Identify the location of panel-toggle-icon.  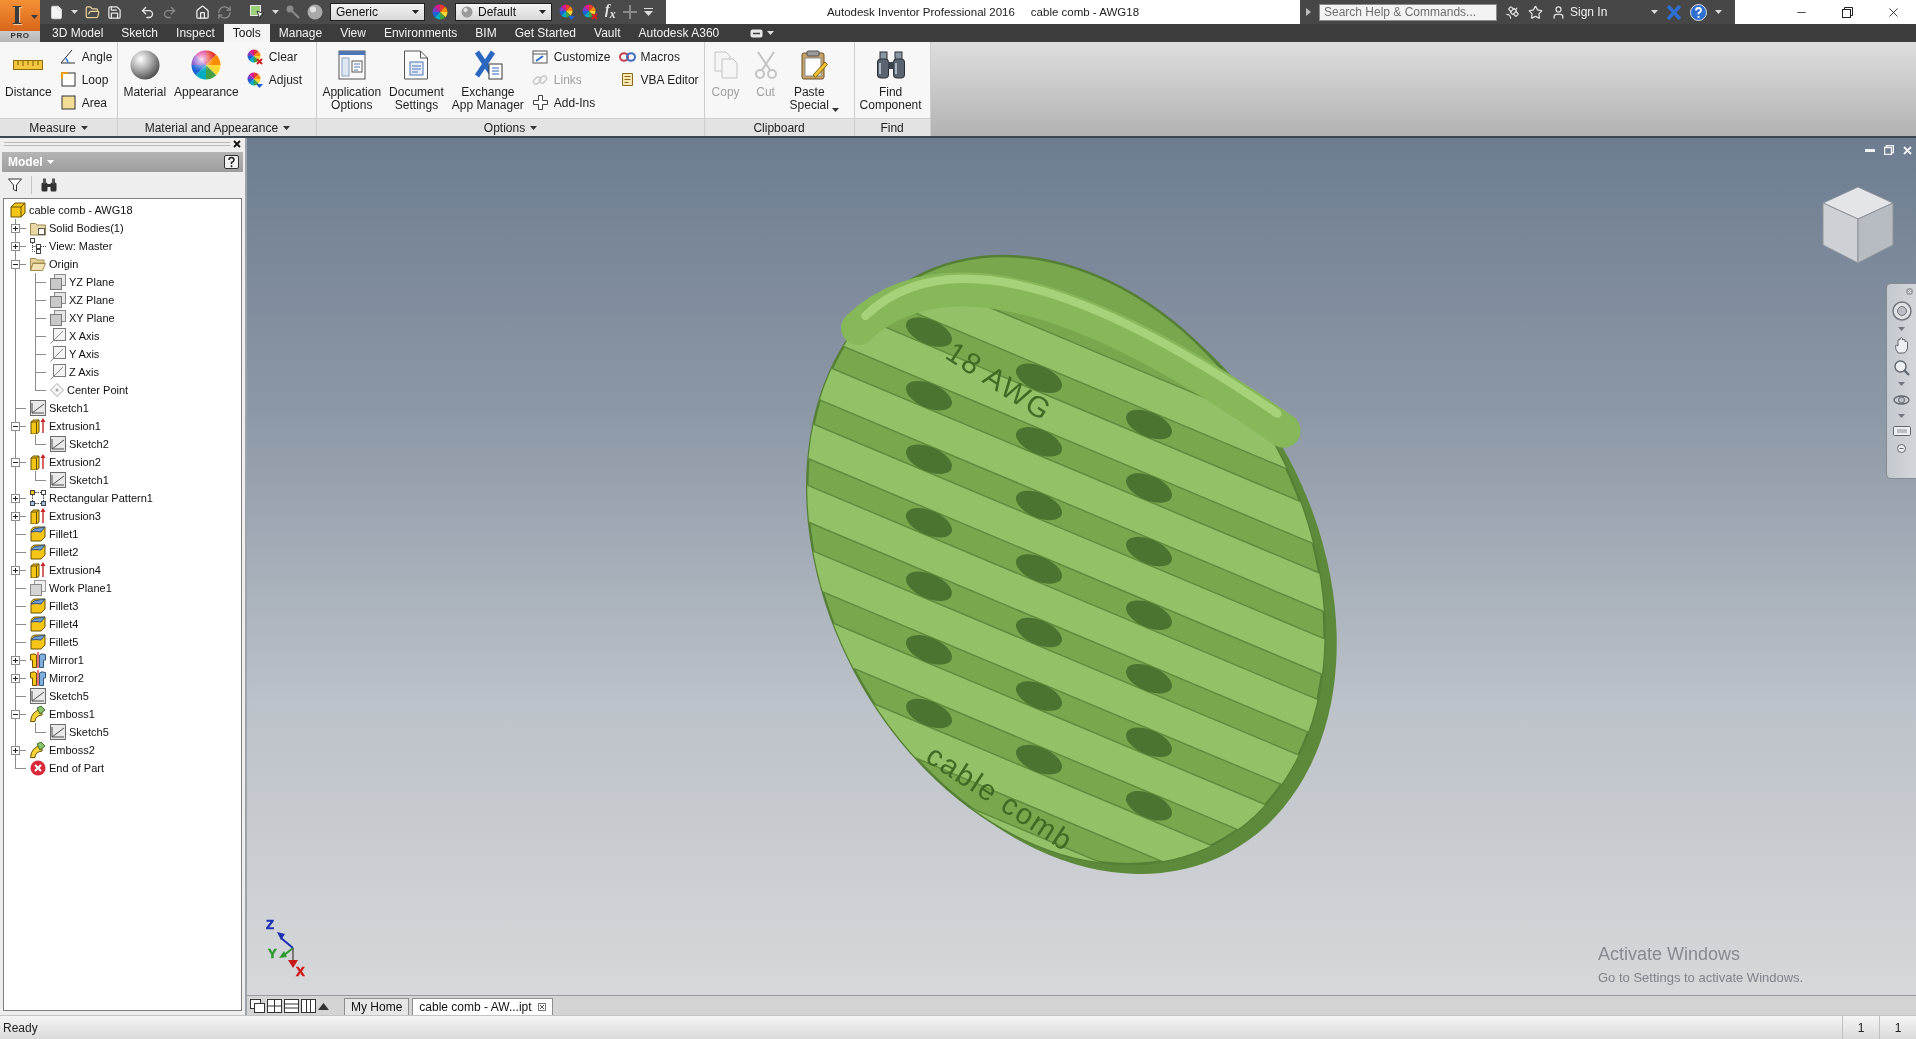
(757, 33).